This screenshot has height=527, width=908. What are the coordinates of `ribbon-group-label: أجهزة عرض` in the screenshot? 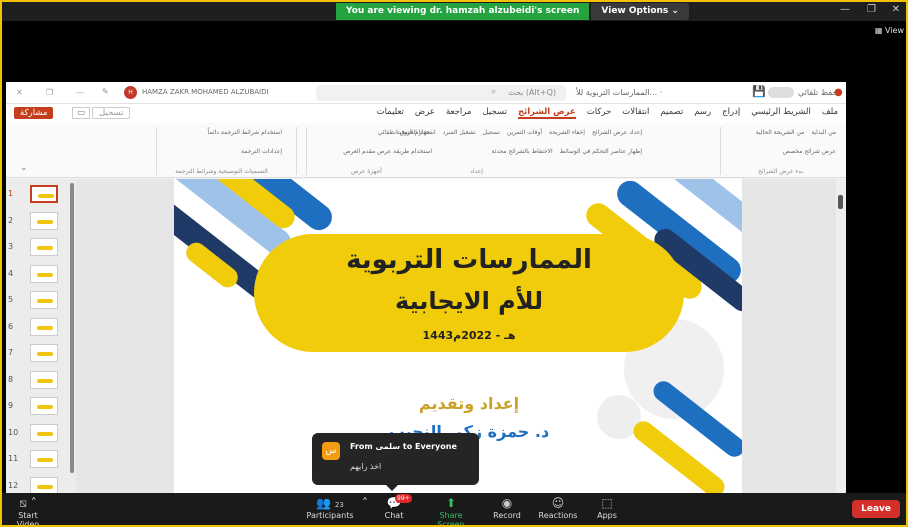 It's located at (366, 171).